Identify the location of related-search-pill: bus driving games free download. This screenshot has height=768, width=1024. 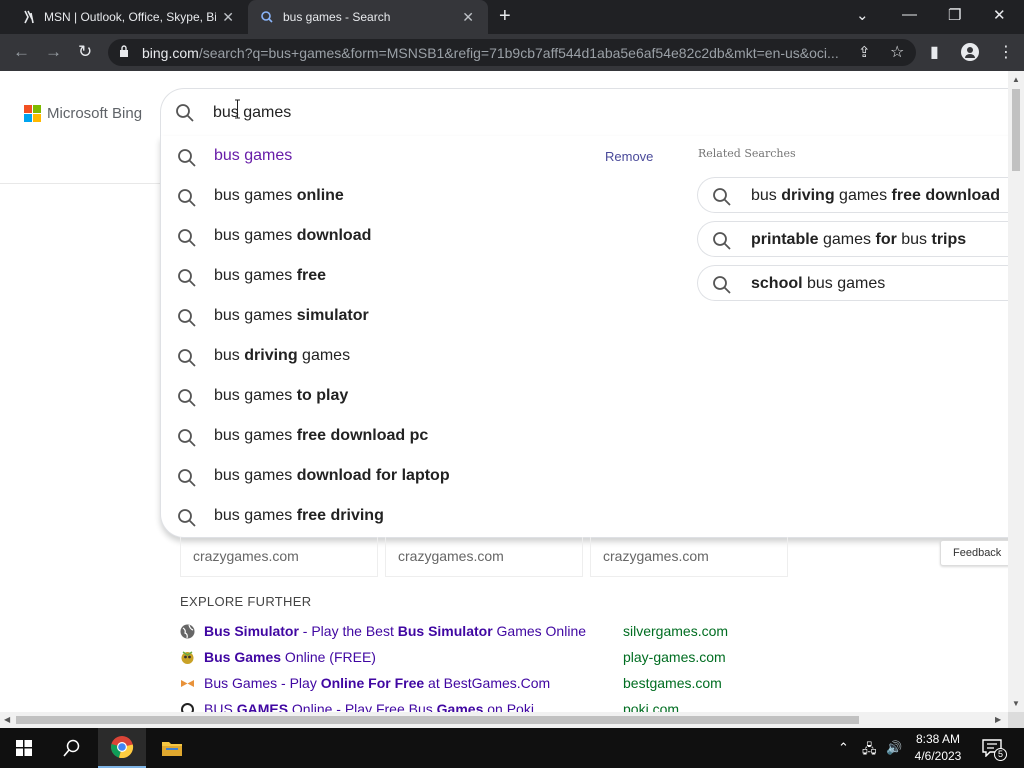
(852, 195).